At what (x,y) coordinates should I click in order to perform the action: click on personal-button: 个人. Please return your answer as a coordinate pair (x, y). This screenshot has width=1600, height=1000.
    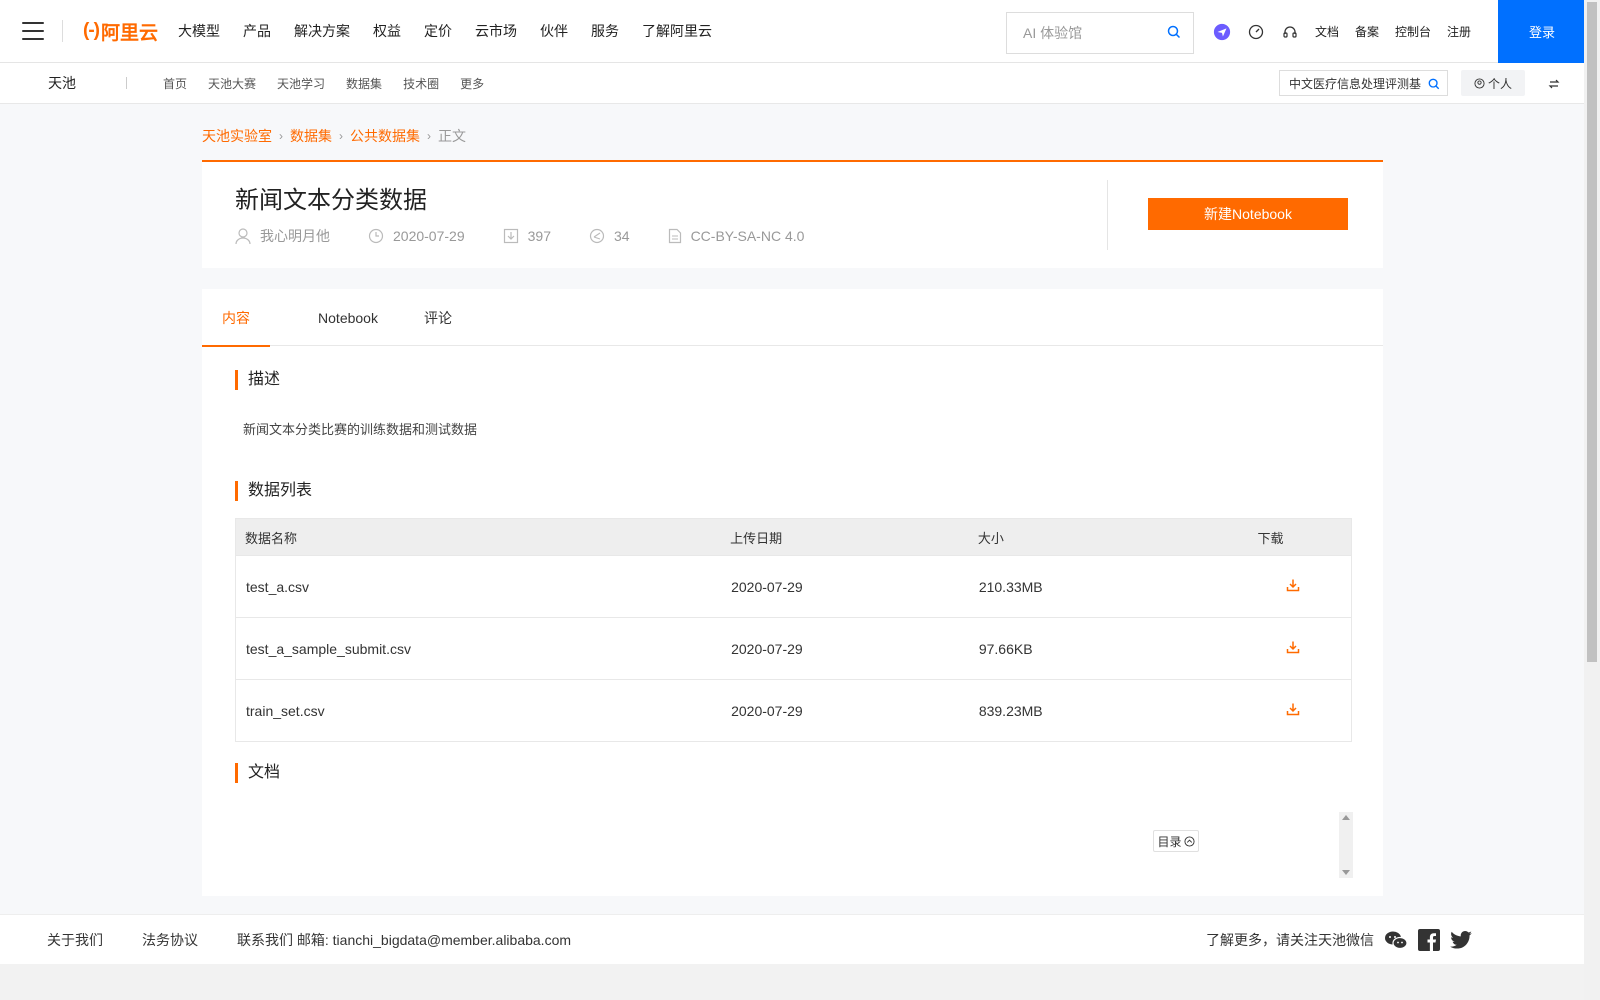
    Looking at the image, I should click on (1493, 83).